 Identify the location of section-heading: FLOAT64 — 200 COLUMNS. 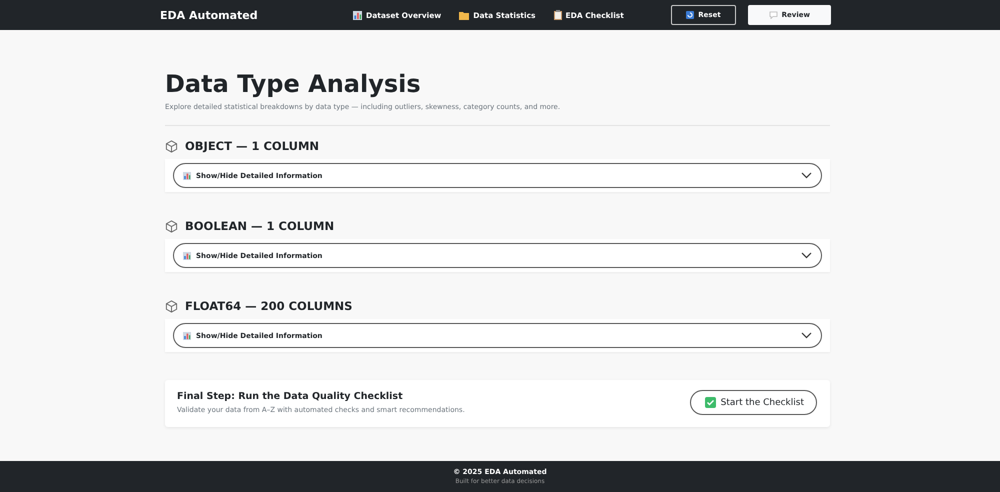
(268, 306).